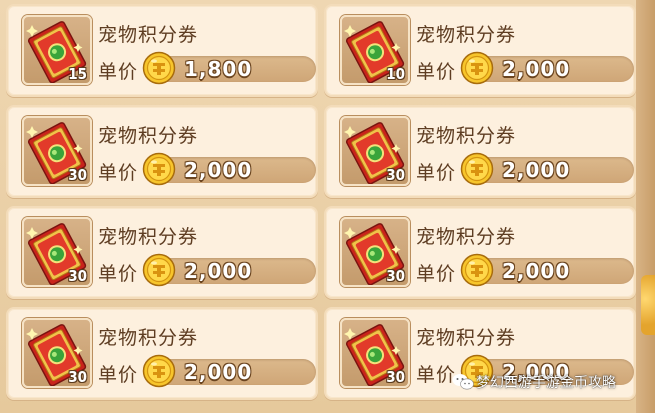  I want to click on item-count: 15, so click(77, 74).